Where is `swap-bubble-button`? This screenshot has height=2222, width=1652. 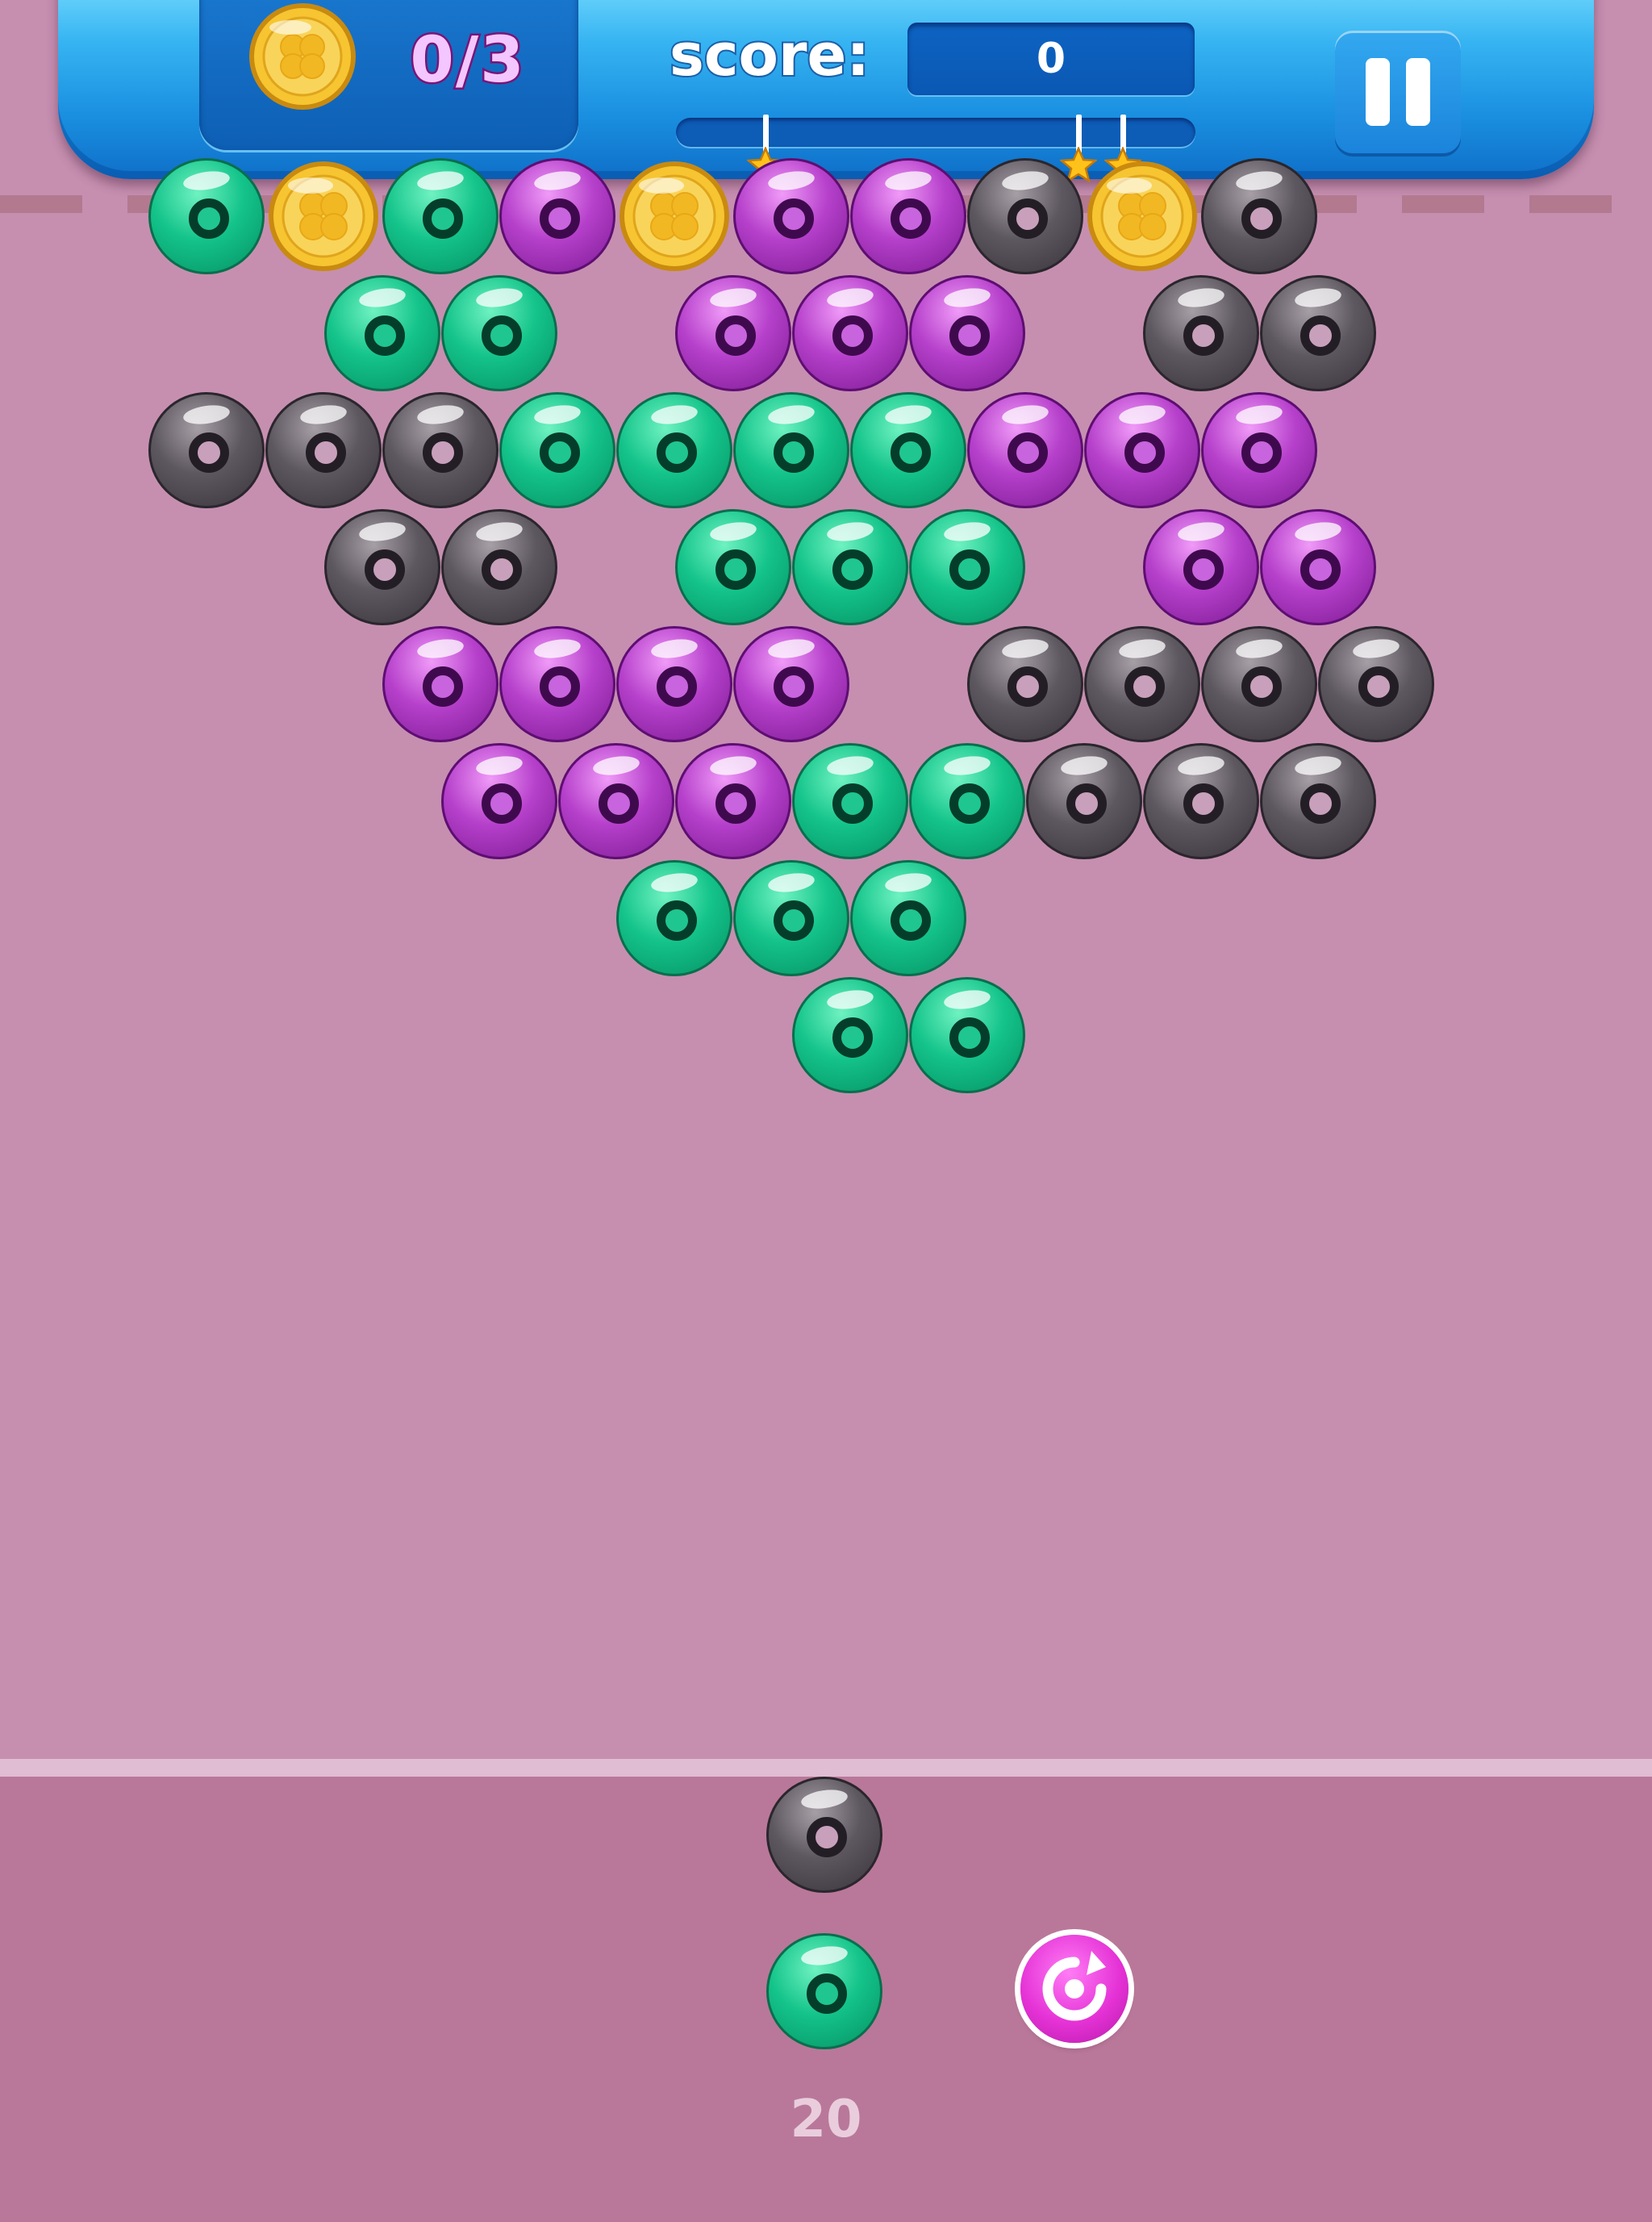 swap-bubble-button is located at coordinates (1074, 1989).